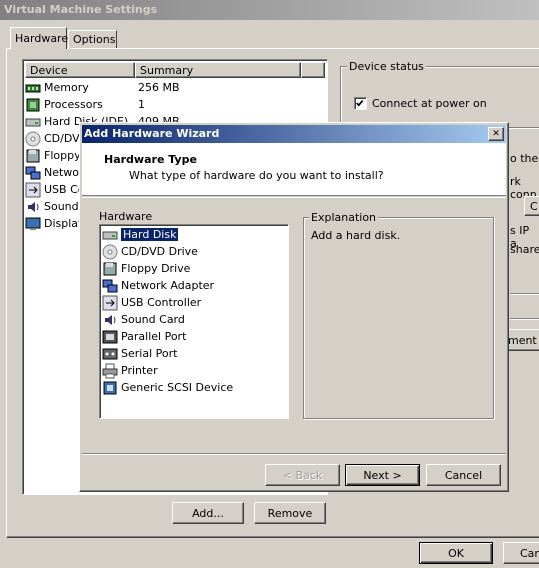 The height and width of the screenshot is (568, 539). What do you see at coordinates (139, 370) in the screenshot?
I see `hardware-item-label: Printer` at bounding box center [139, 370].